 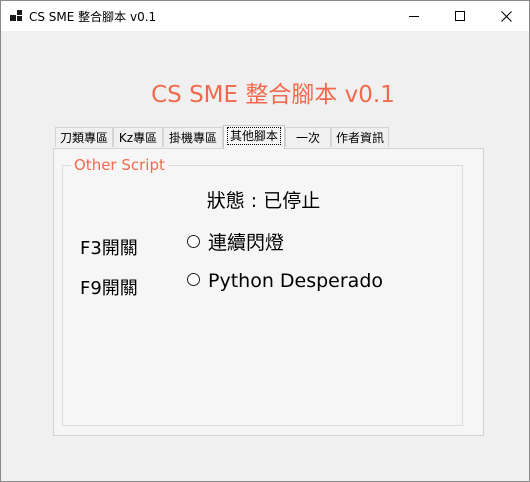 I want to click on close-button, so click(x=506, y=16).